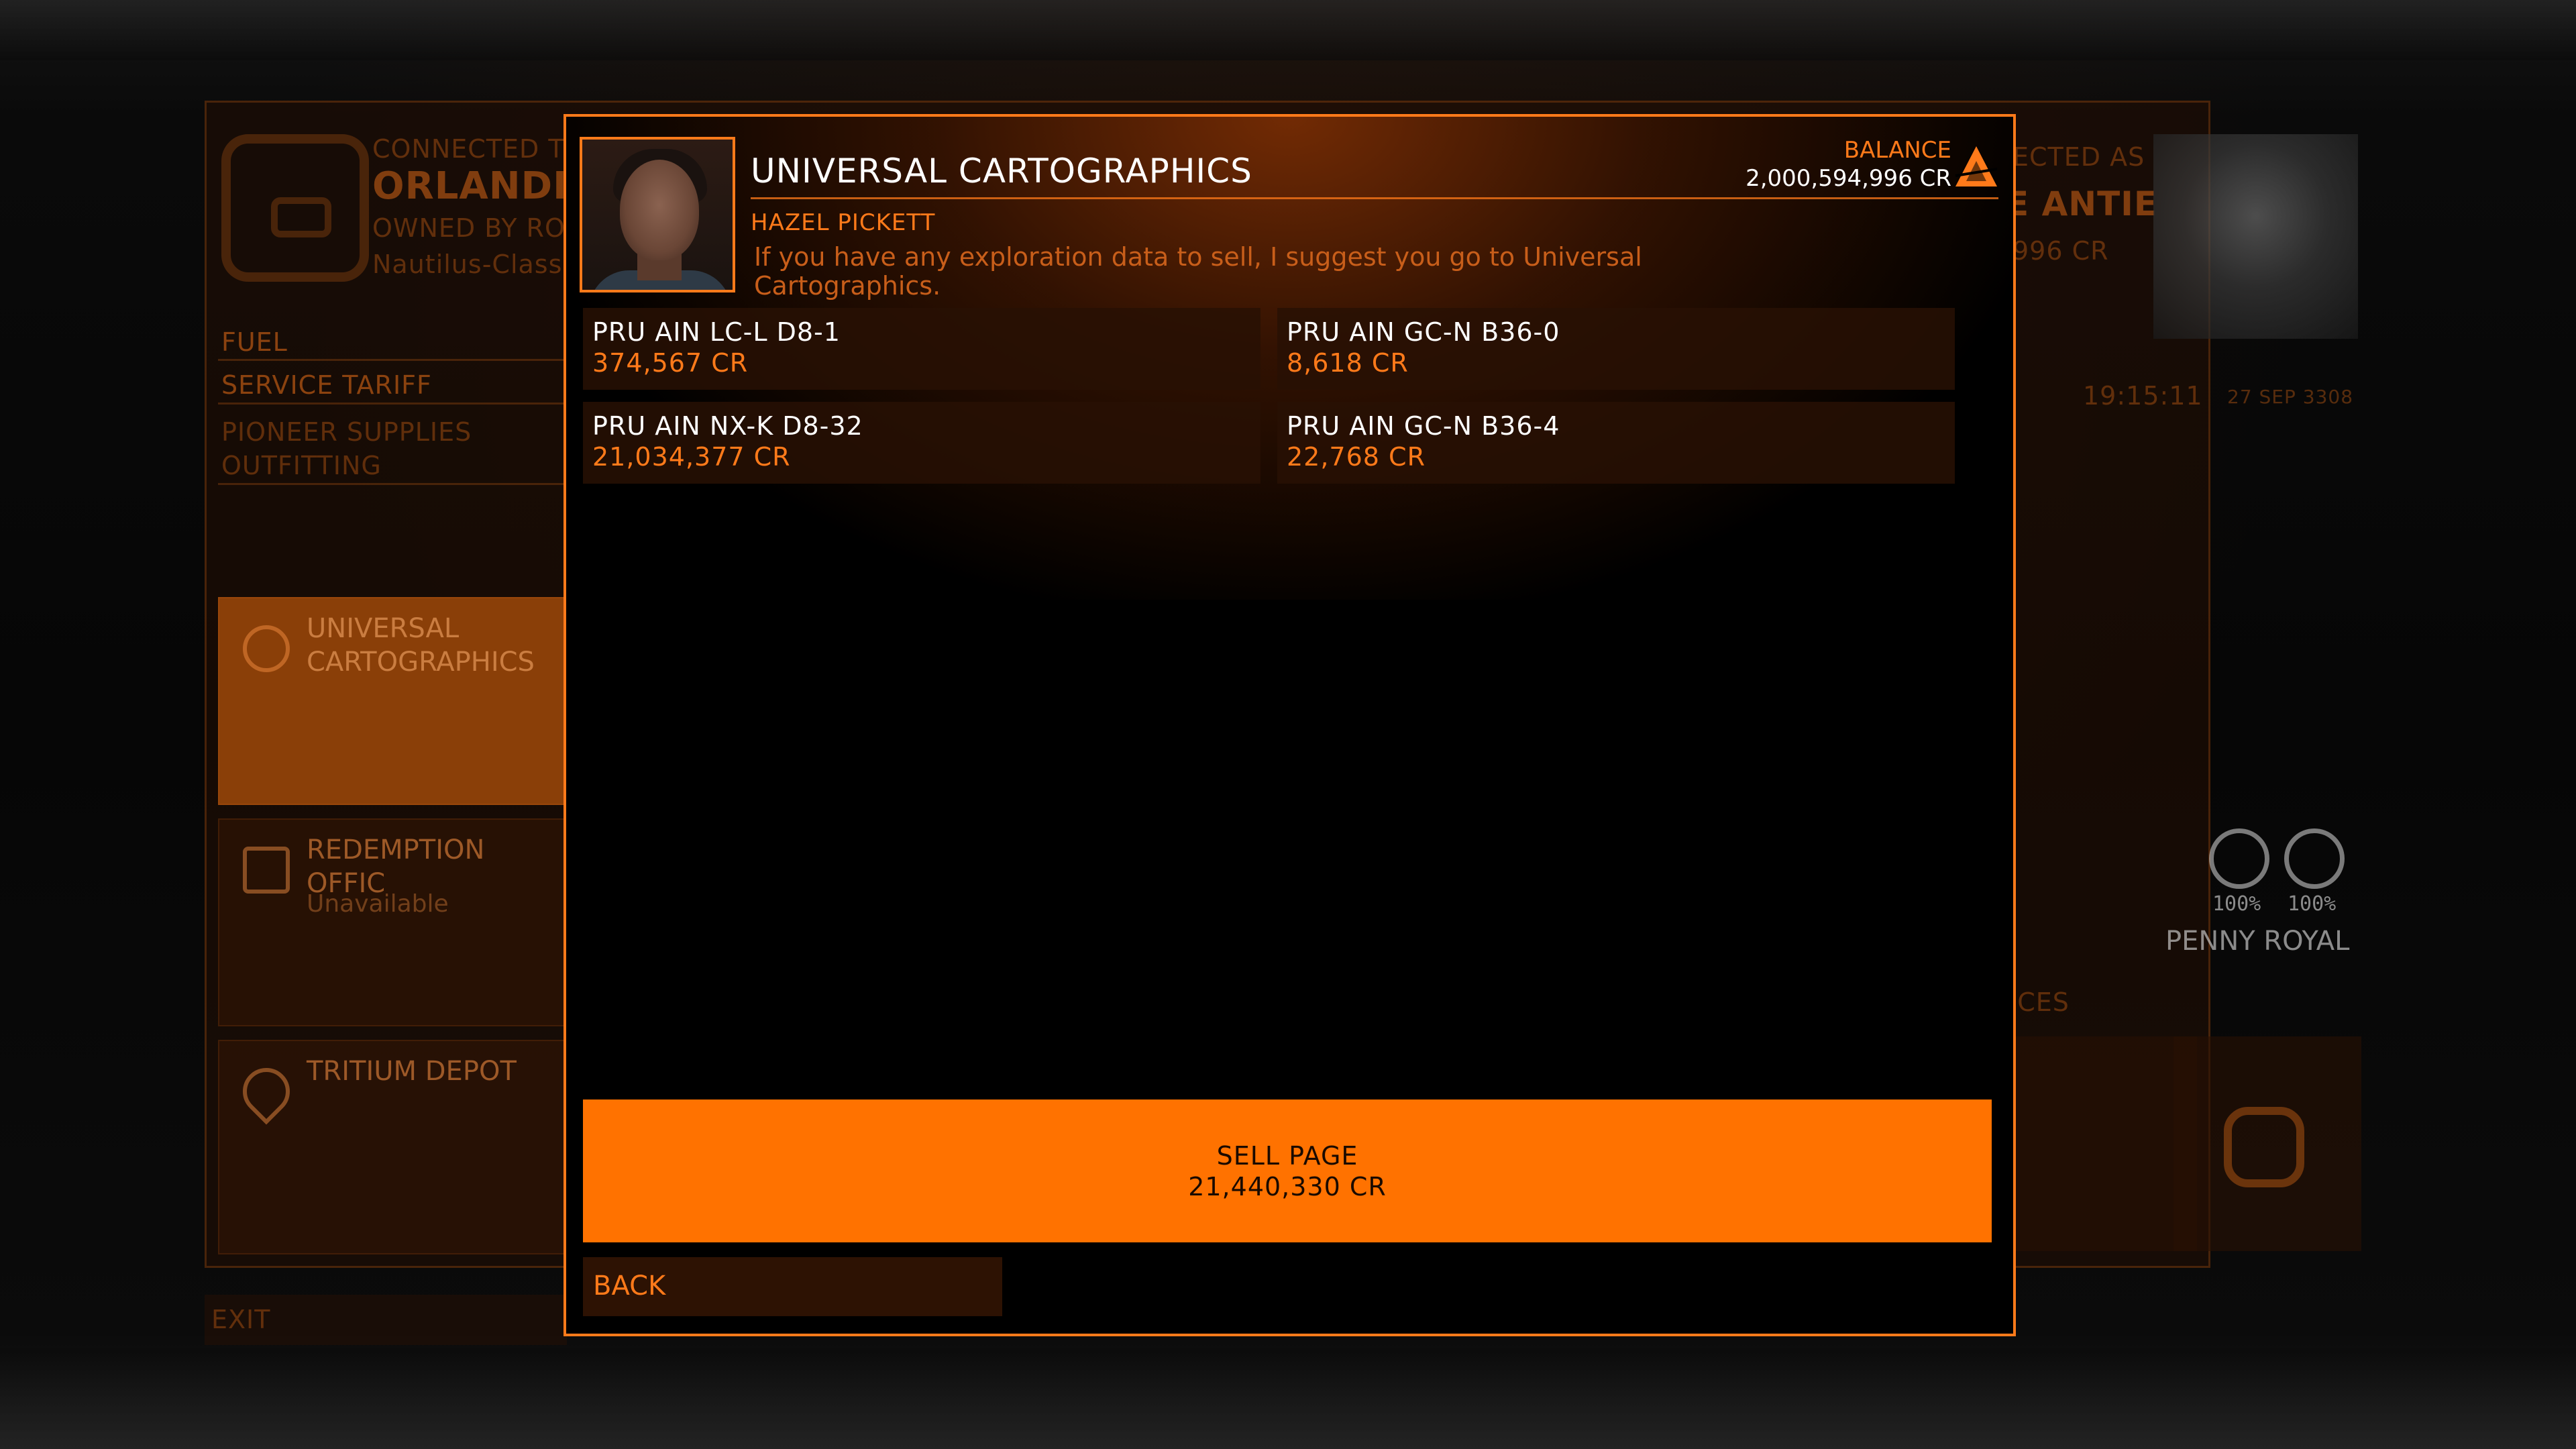 This screenshot has height=1449, width=2576. I want to click on menu-item-fuel: FUEL, so click(254, 342).